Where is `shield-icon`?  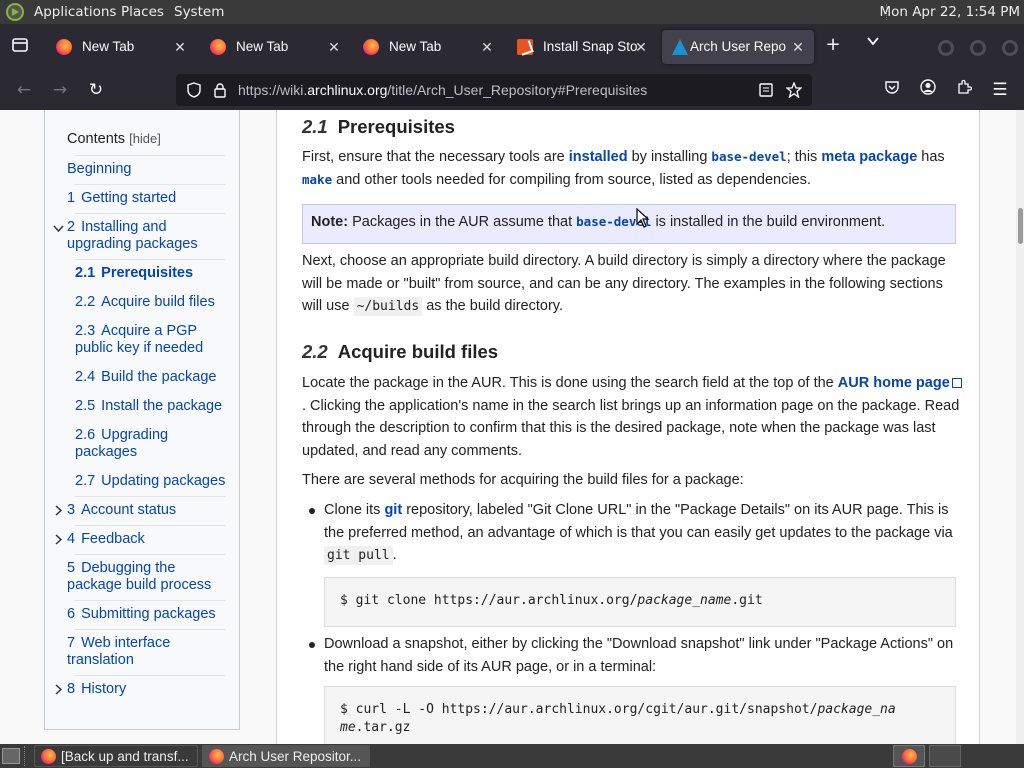
shield-icon is located at coordinates (194, 90).